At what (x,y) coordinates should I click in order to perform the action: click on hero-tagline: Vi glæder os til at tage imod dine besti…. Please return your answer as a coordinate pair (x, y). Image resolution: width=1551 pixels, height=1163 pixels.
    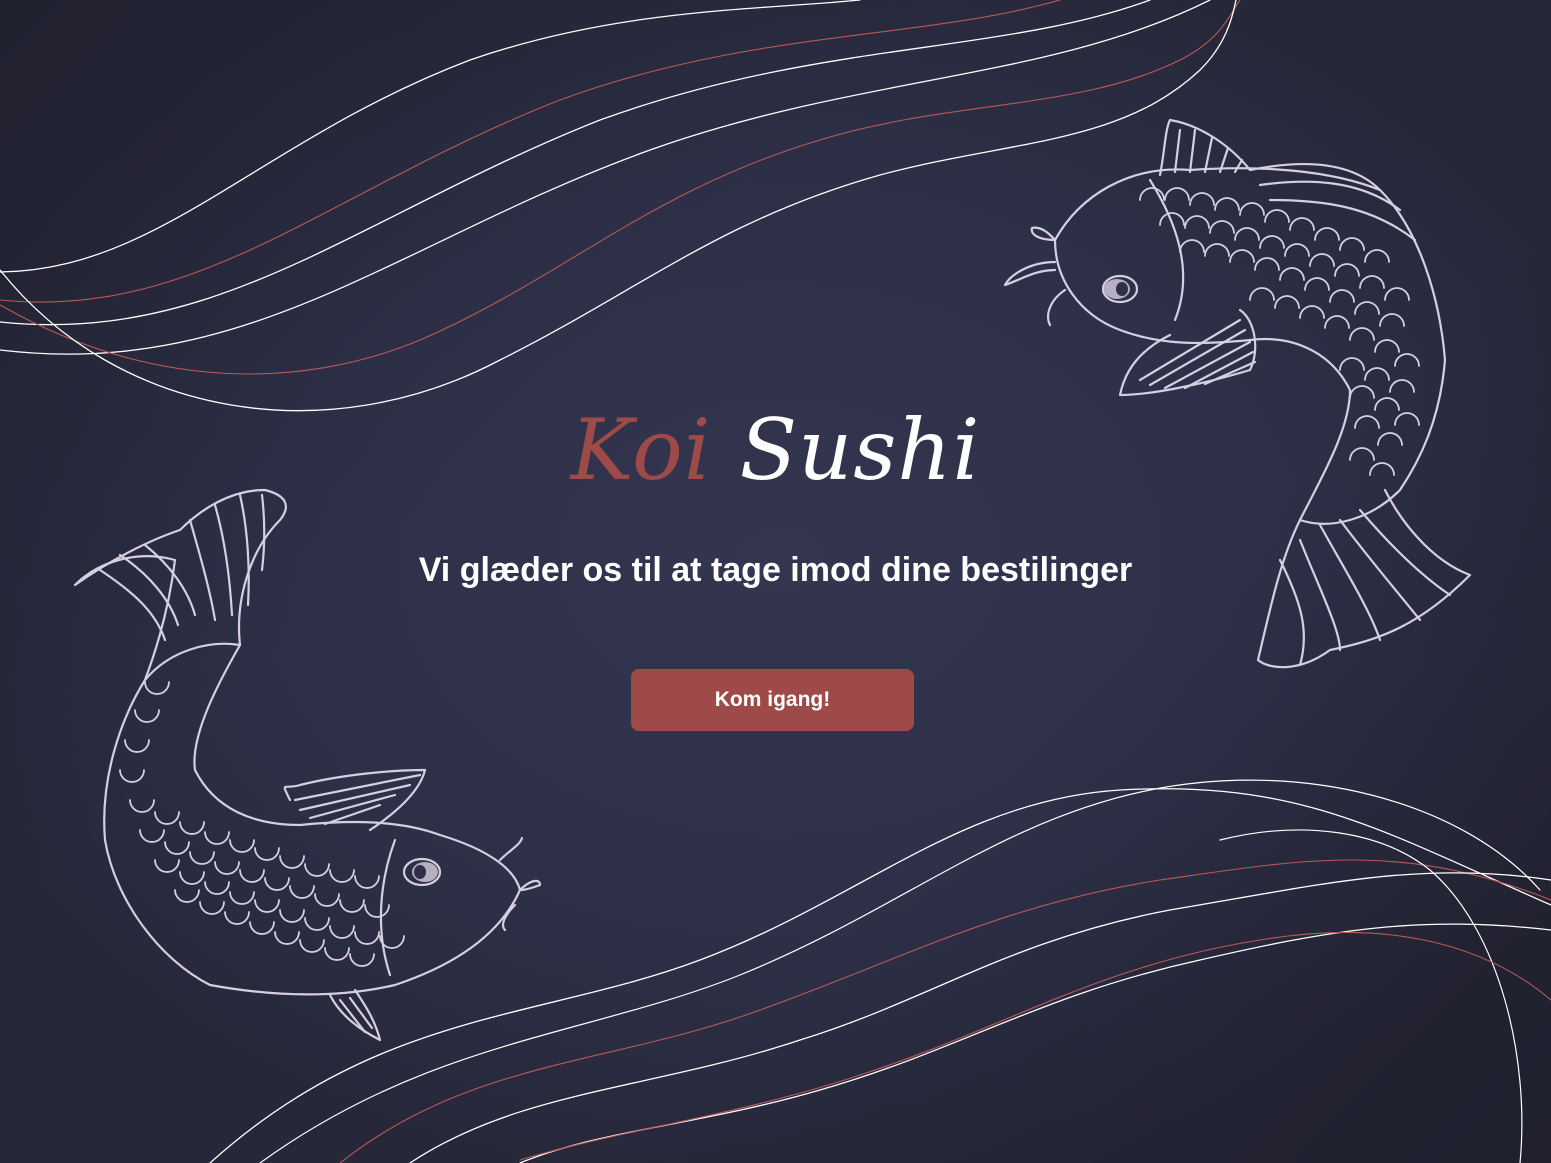
    Looking at the image, I should click on (775, 570).